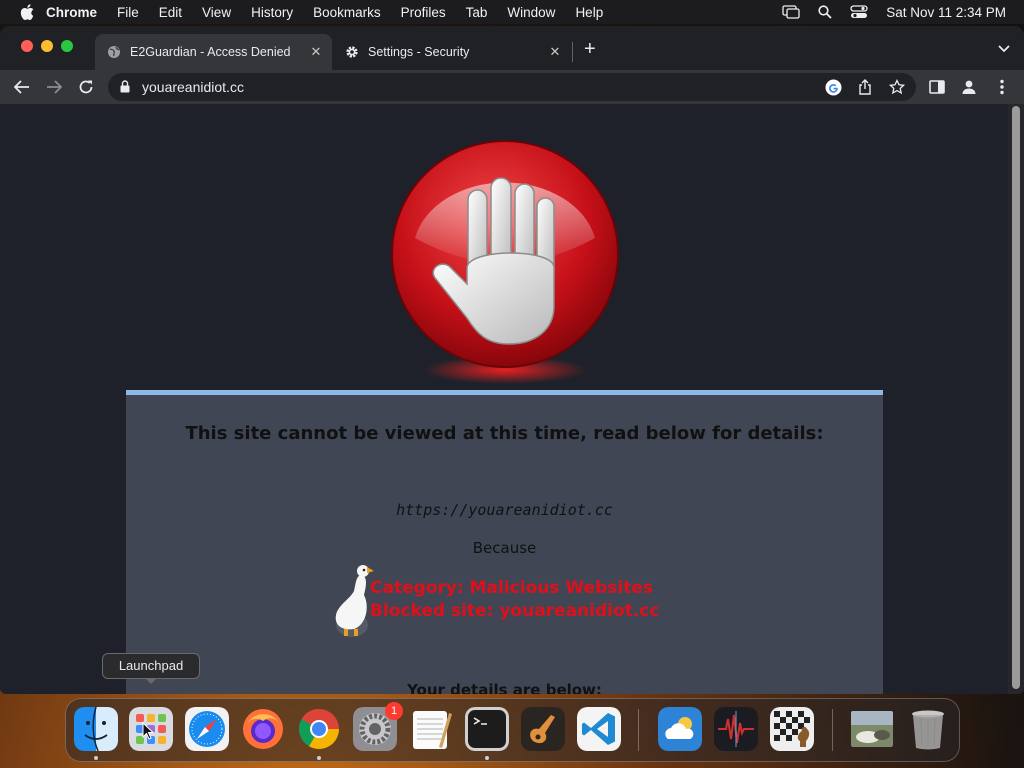 Image resolution: width=1024 pixels, height=768 pixels. I want to click on blocked-url: https://youareanidiot.cc, so click(504, 510).